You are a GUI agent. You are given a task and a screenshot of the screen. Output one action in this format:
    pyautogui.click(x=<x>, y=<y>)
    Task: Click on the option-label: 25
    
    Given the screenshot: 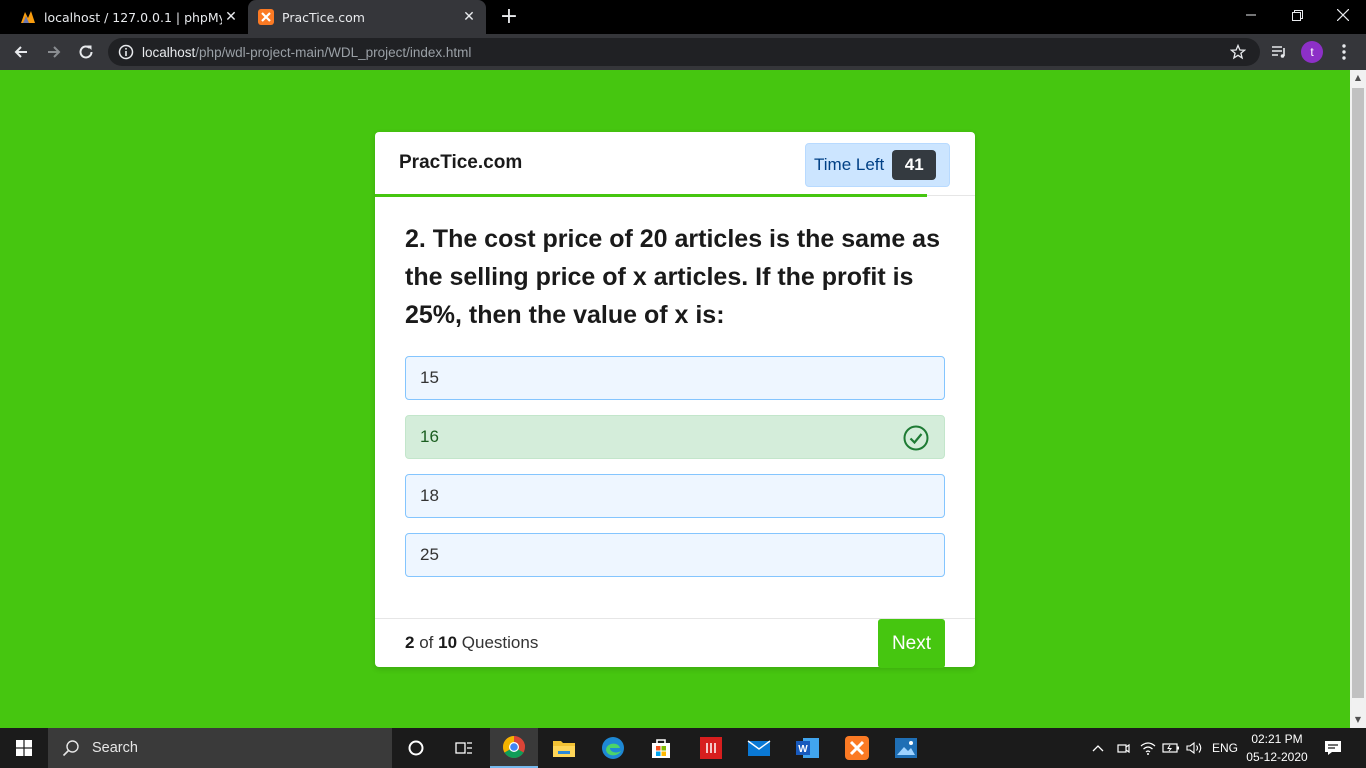 What is the action you would take?
    pyautogui.click(x=429, y=554)
    